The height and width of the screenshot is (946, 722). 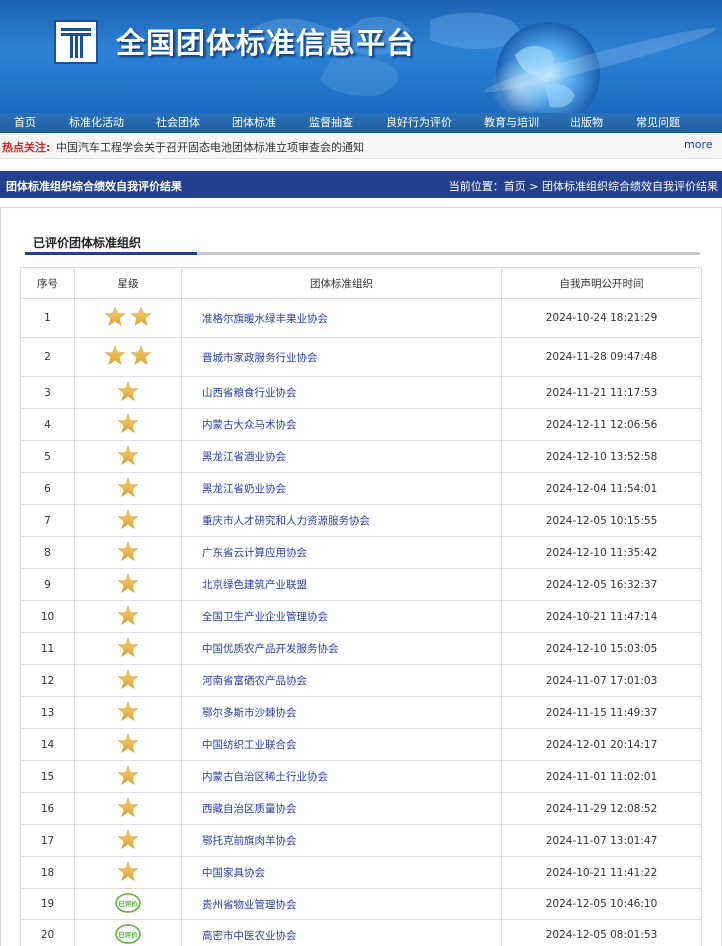 What do you see at coordinates (47, 680) in the screenshot?
I see `cell-no: 12` at bounding box center [47, 680].